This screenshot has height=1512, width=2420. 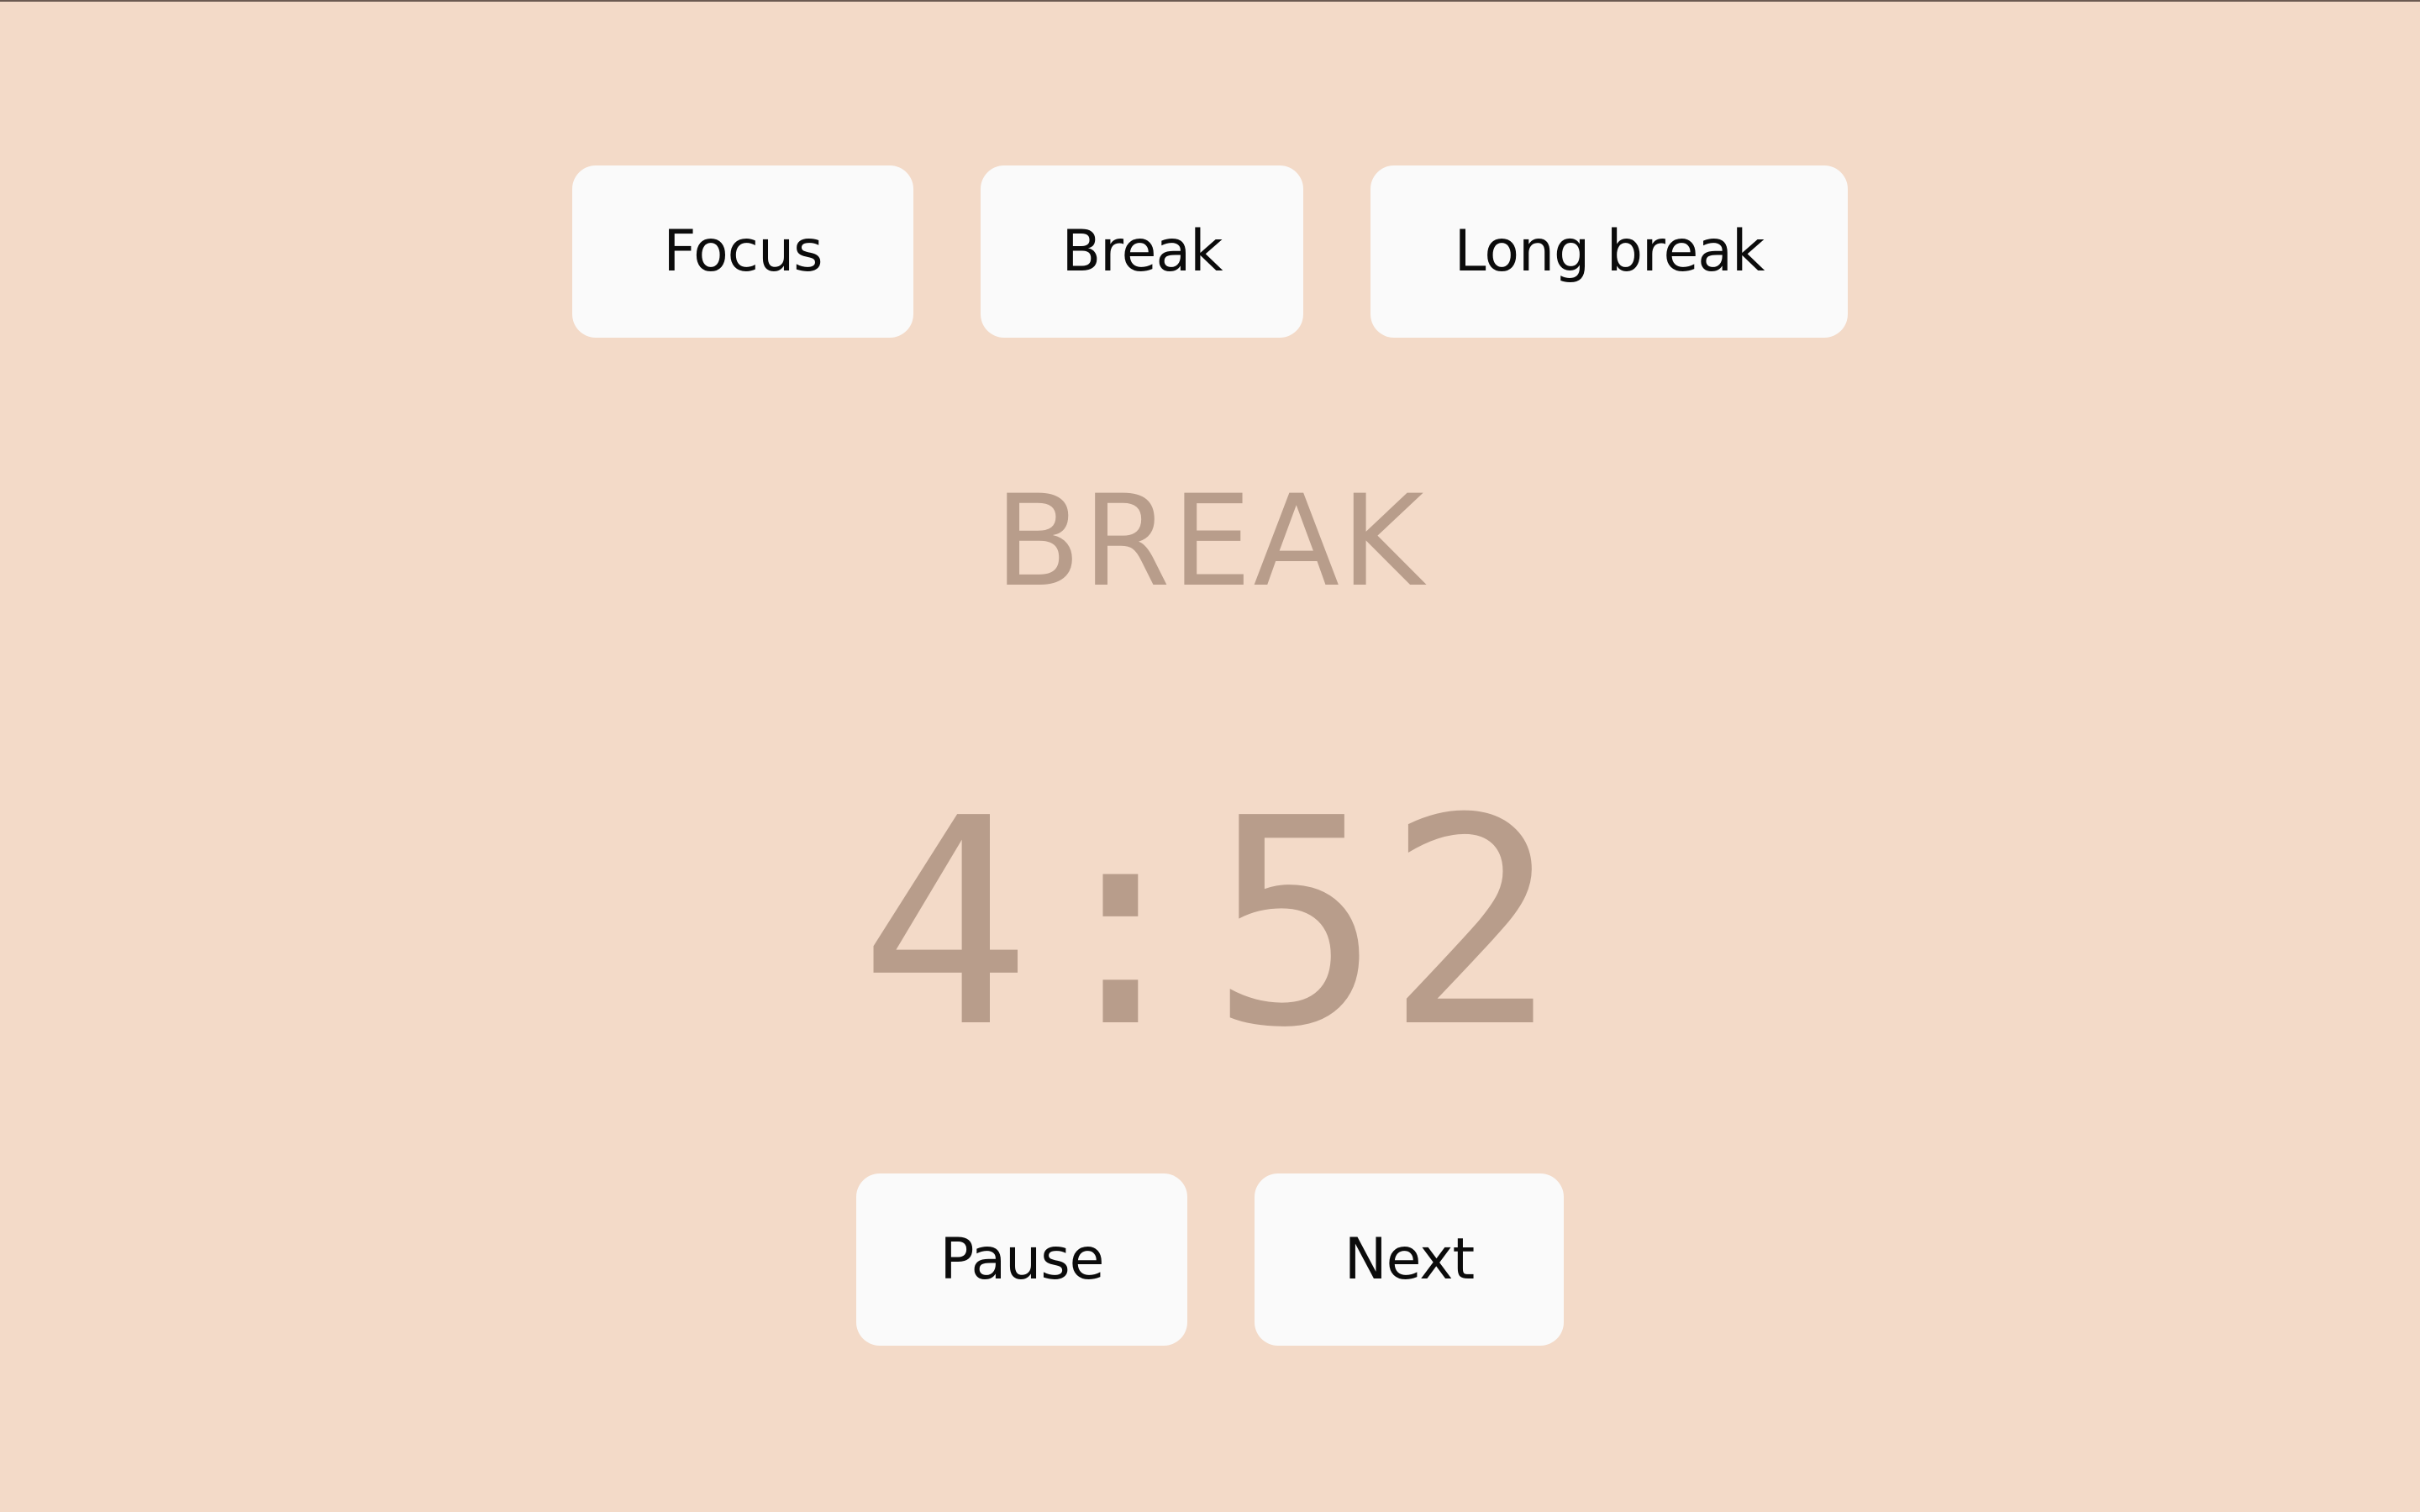 I want to click on next-button: Next, so click(x=1409, y=1259).